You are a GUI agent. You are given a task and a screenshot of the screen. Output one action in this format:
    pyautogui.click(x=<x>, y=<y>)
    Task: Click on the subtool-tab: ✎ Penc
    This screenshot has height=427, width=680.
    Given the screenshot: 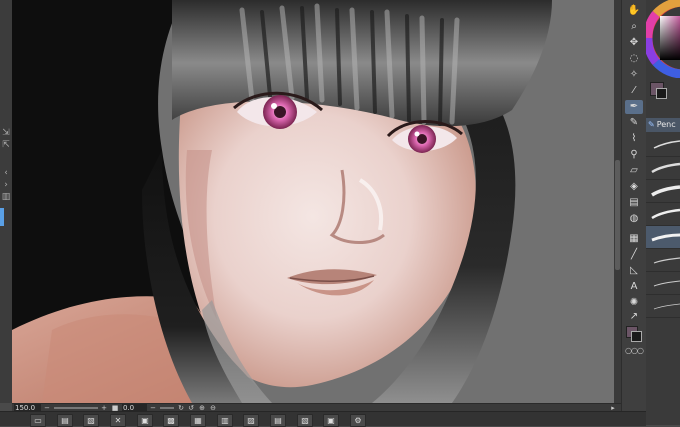 What is the action you would take?
    pyautogui.click(x=663, y=125)
    